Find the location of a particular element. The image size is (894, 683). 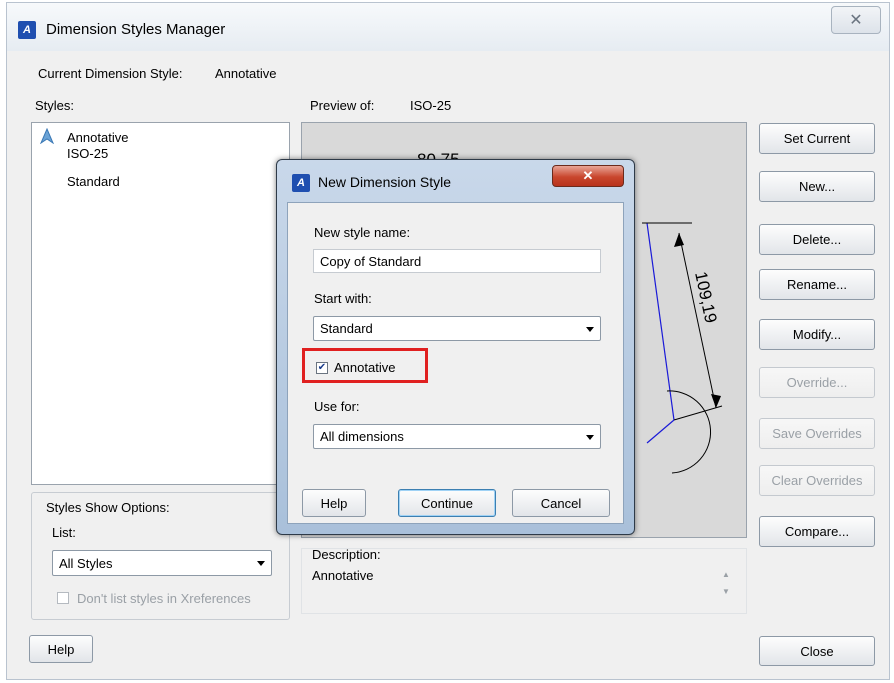

annotative-icon is located at coordinates (47, 136).